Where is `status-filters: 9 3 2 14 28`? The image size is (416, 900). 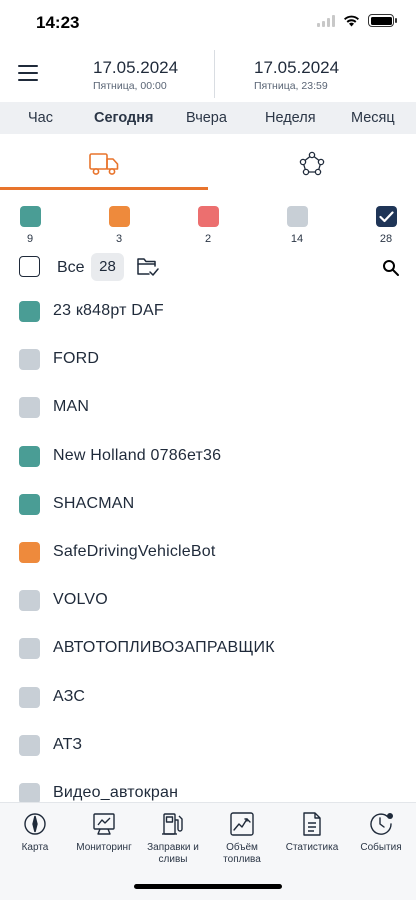 status-filters: 9 3 2 14 28 is located at coordinates (208, 228).